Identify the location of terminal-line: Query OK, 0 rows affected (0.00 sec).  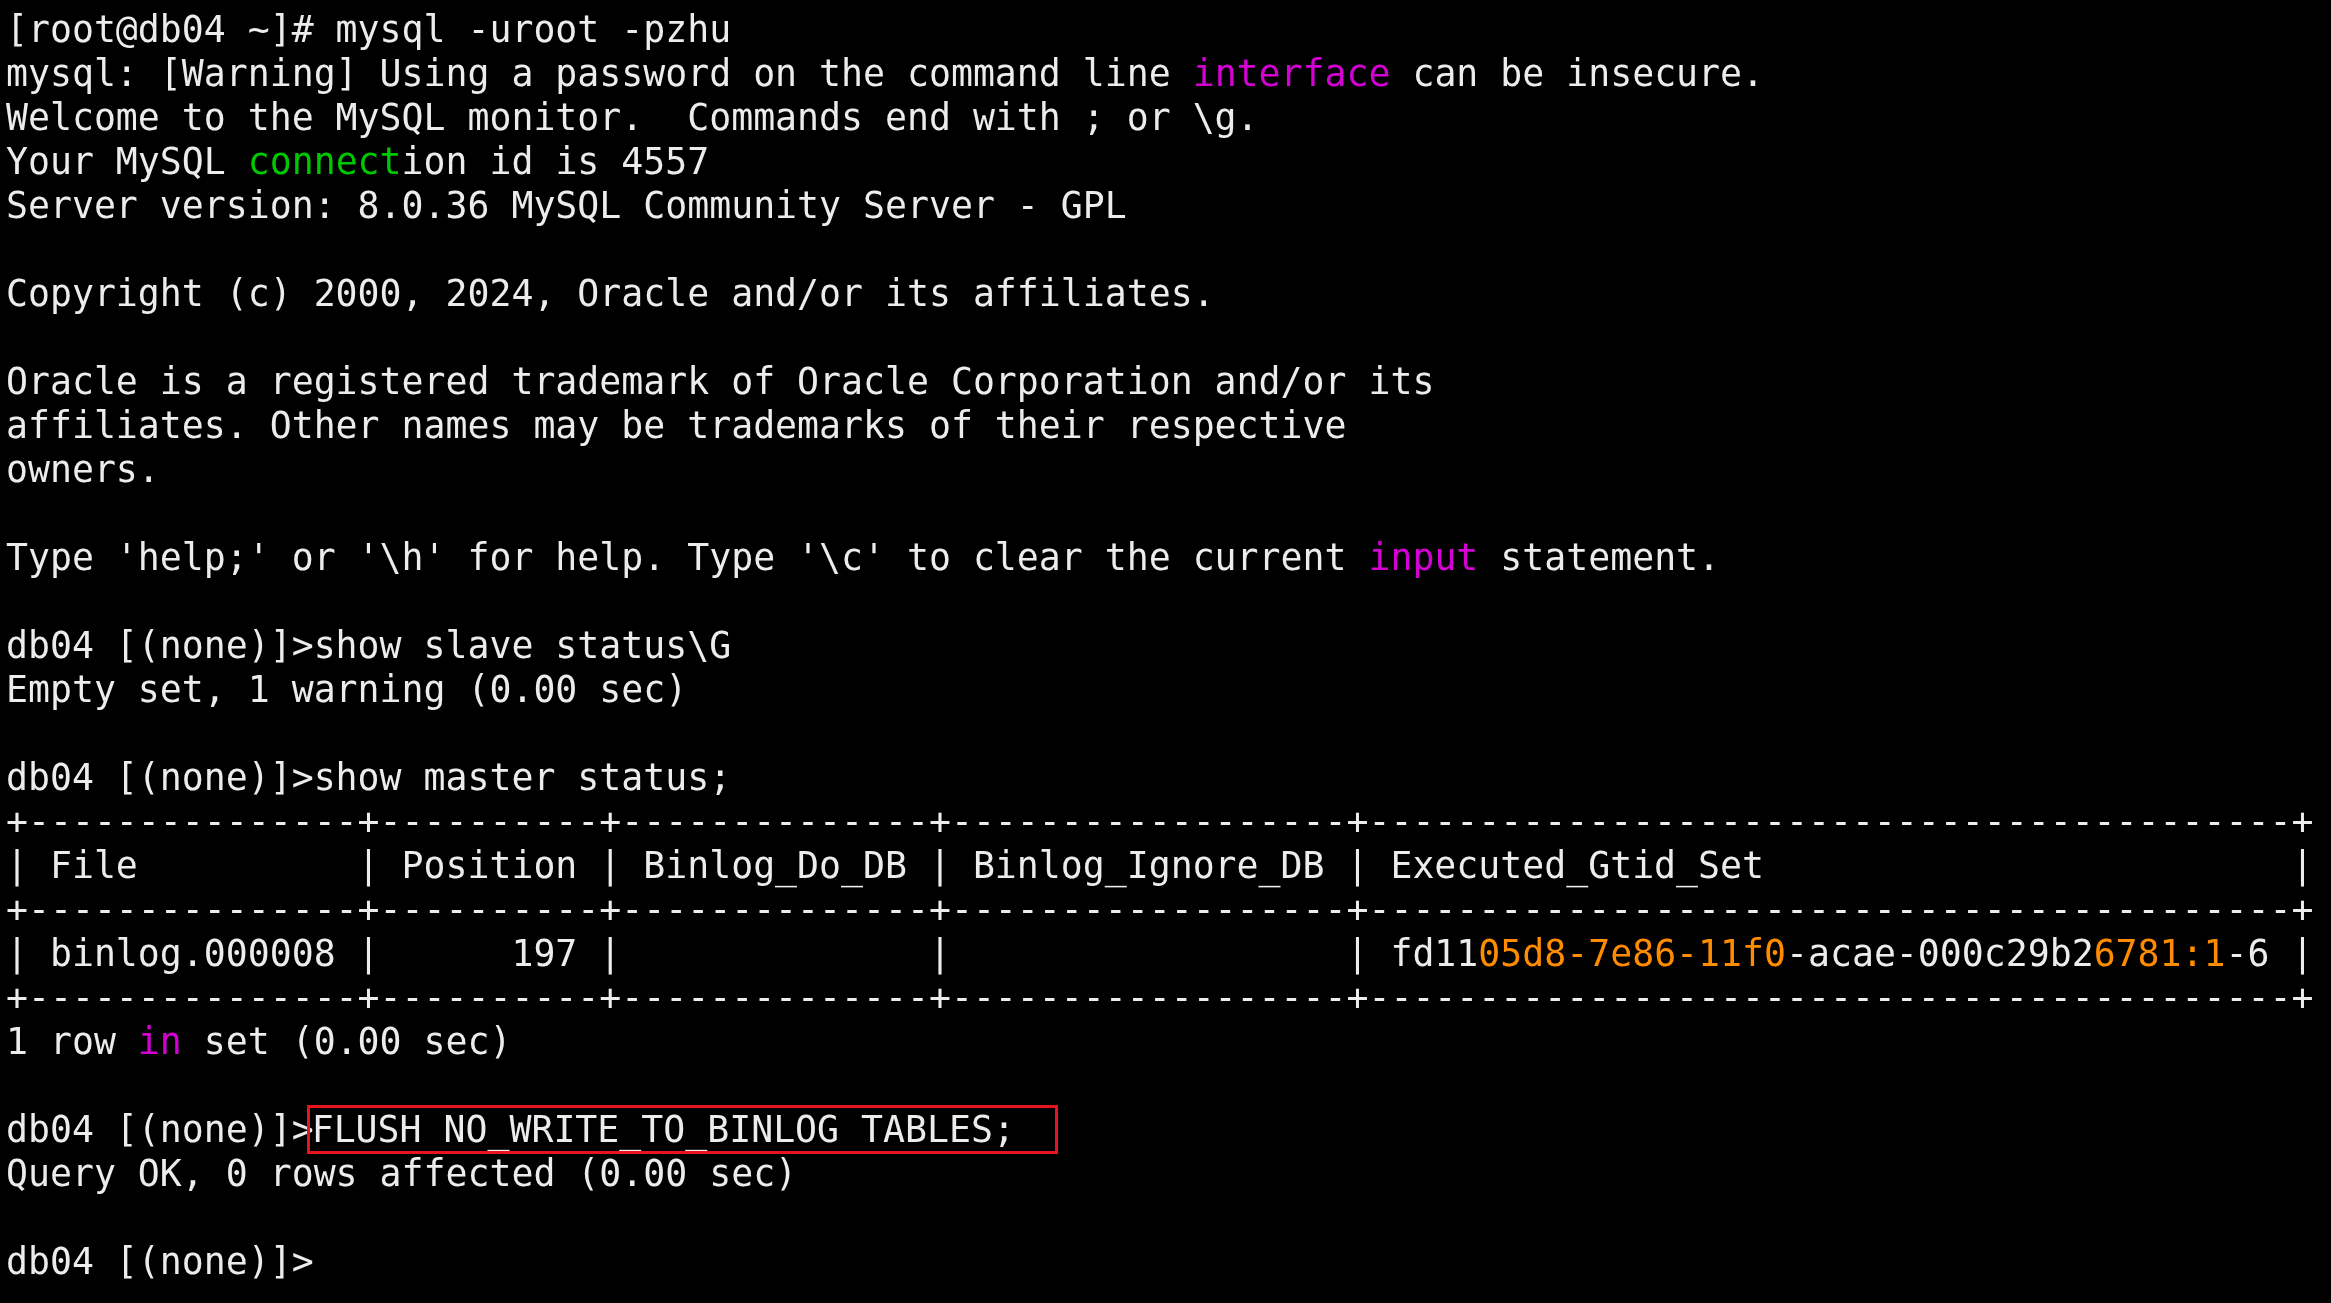
(402, 1174).